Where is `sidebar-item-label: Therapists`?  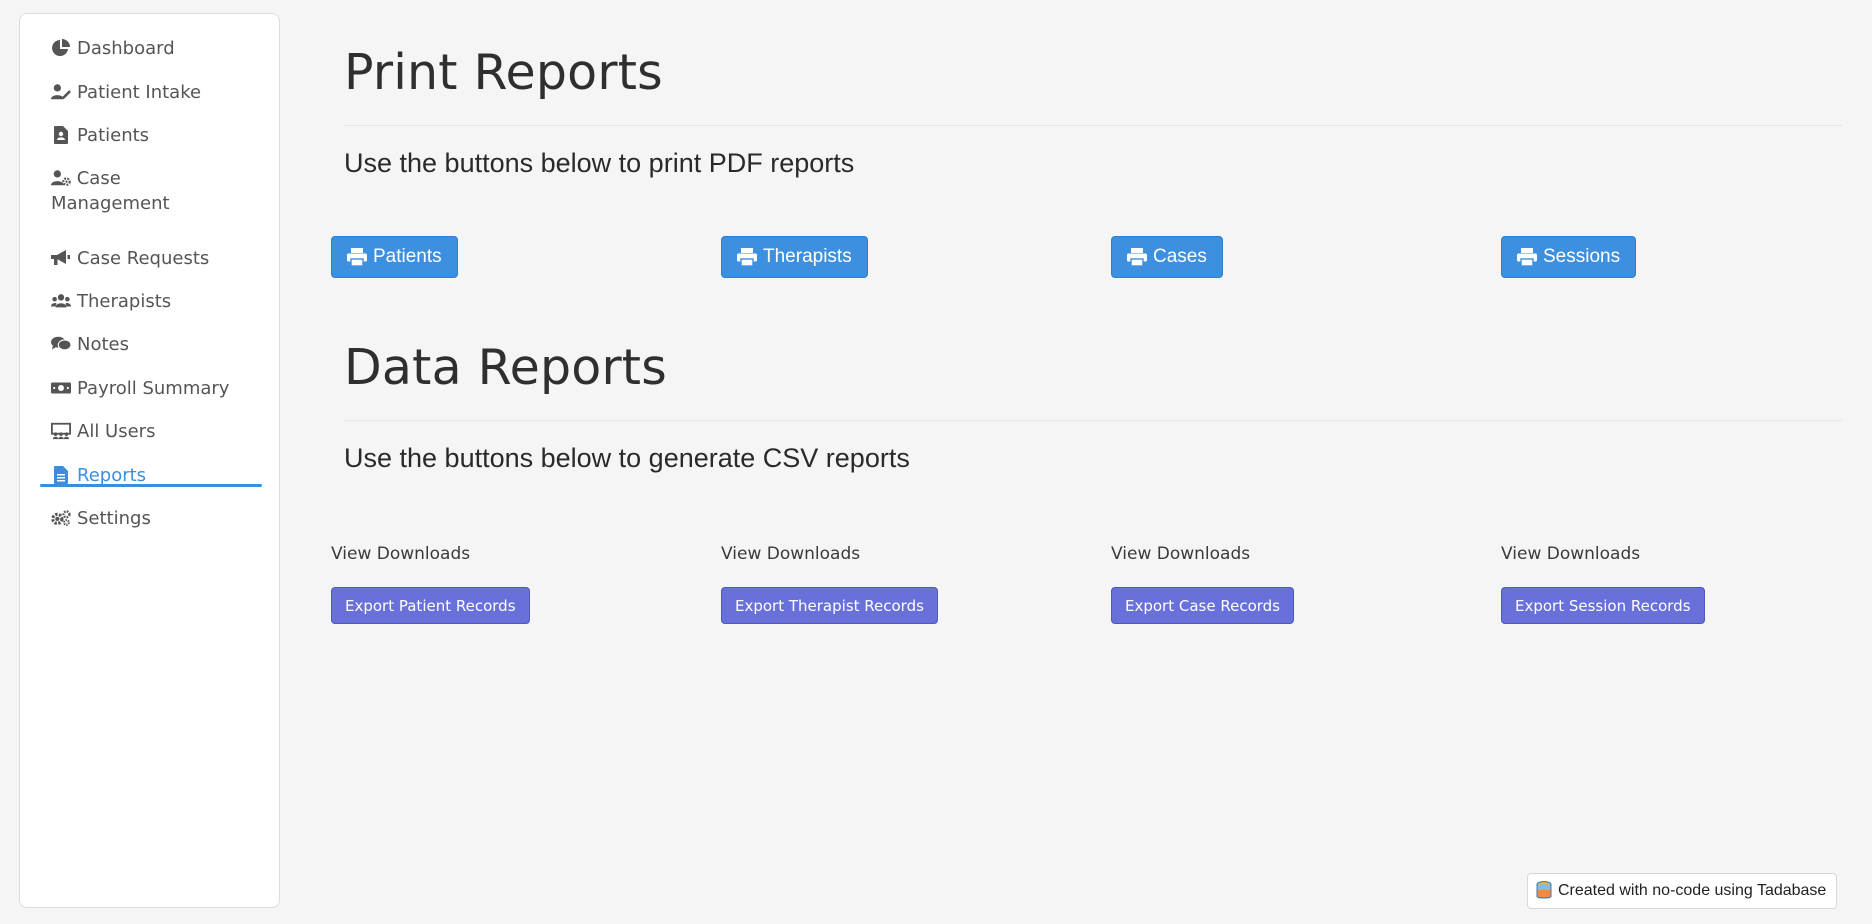 sidebar-item-label: Therapists is located at coordinates (124, 301).